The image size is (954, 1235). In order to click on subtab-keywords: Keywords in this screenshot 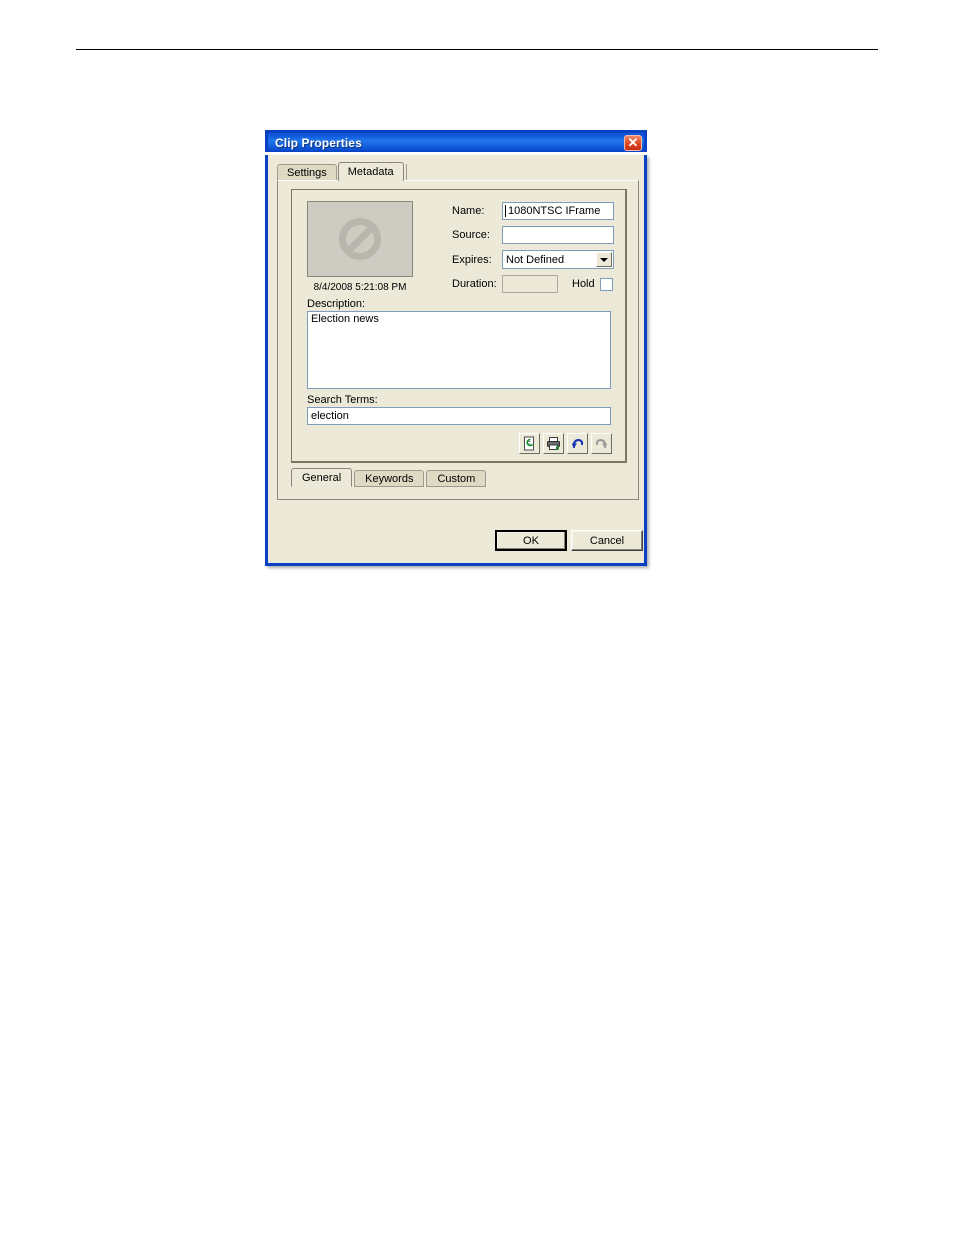, I will do `click(389, 478)`.